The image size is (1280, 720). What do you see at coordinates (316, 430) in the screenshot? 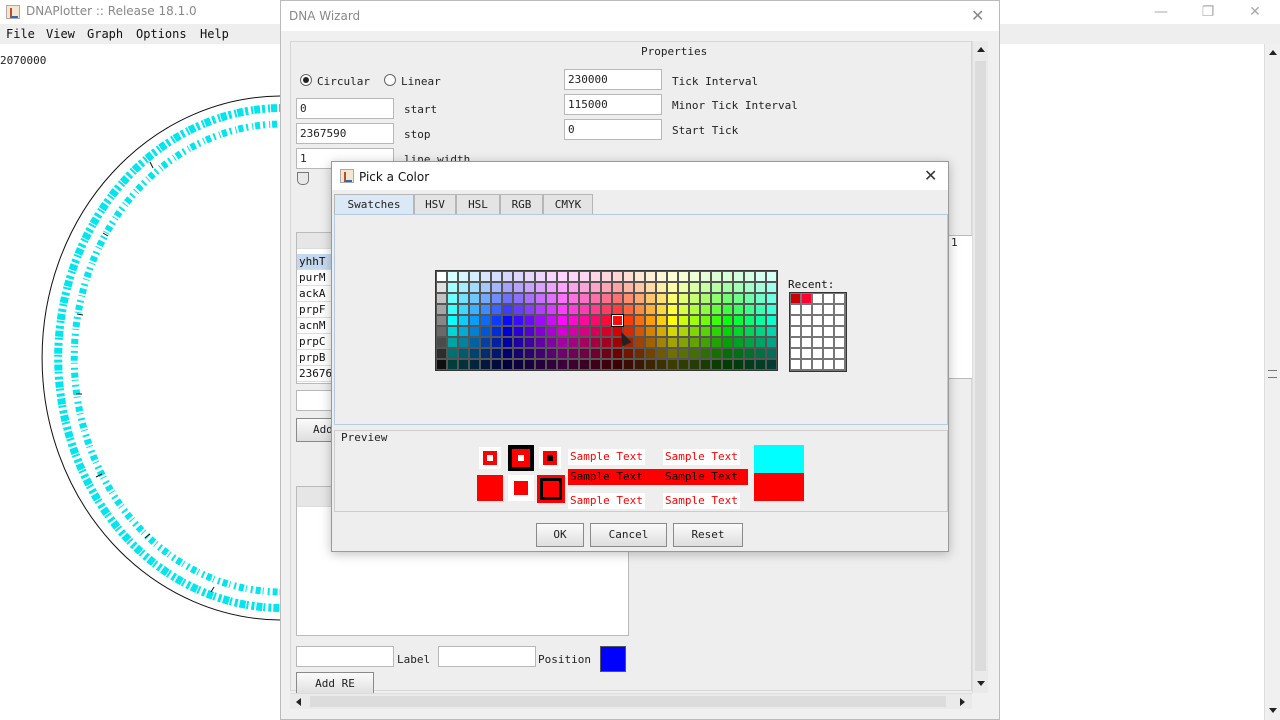
I see `add-button: Add` at bounding box center [316, 430].